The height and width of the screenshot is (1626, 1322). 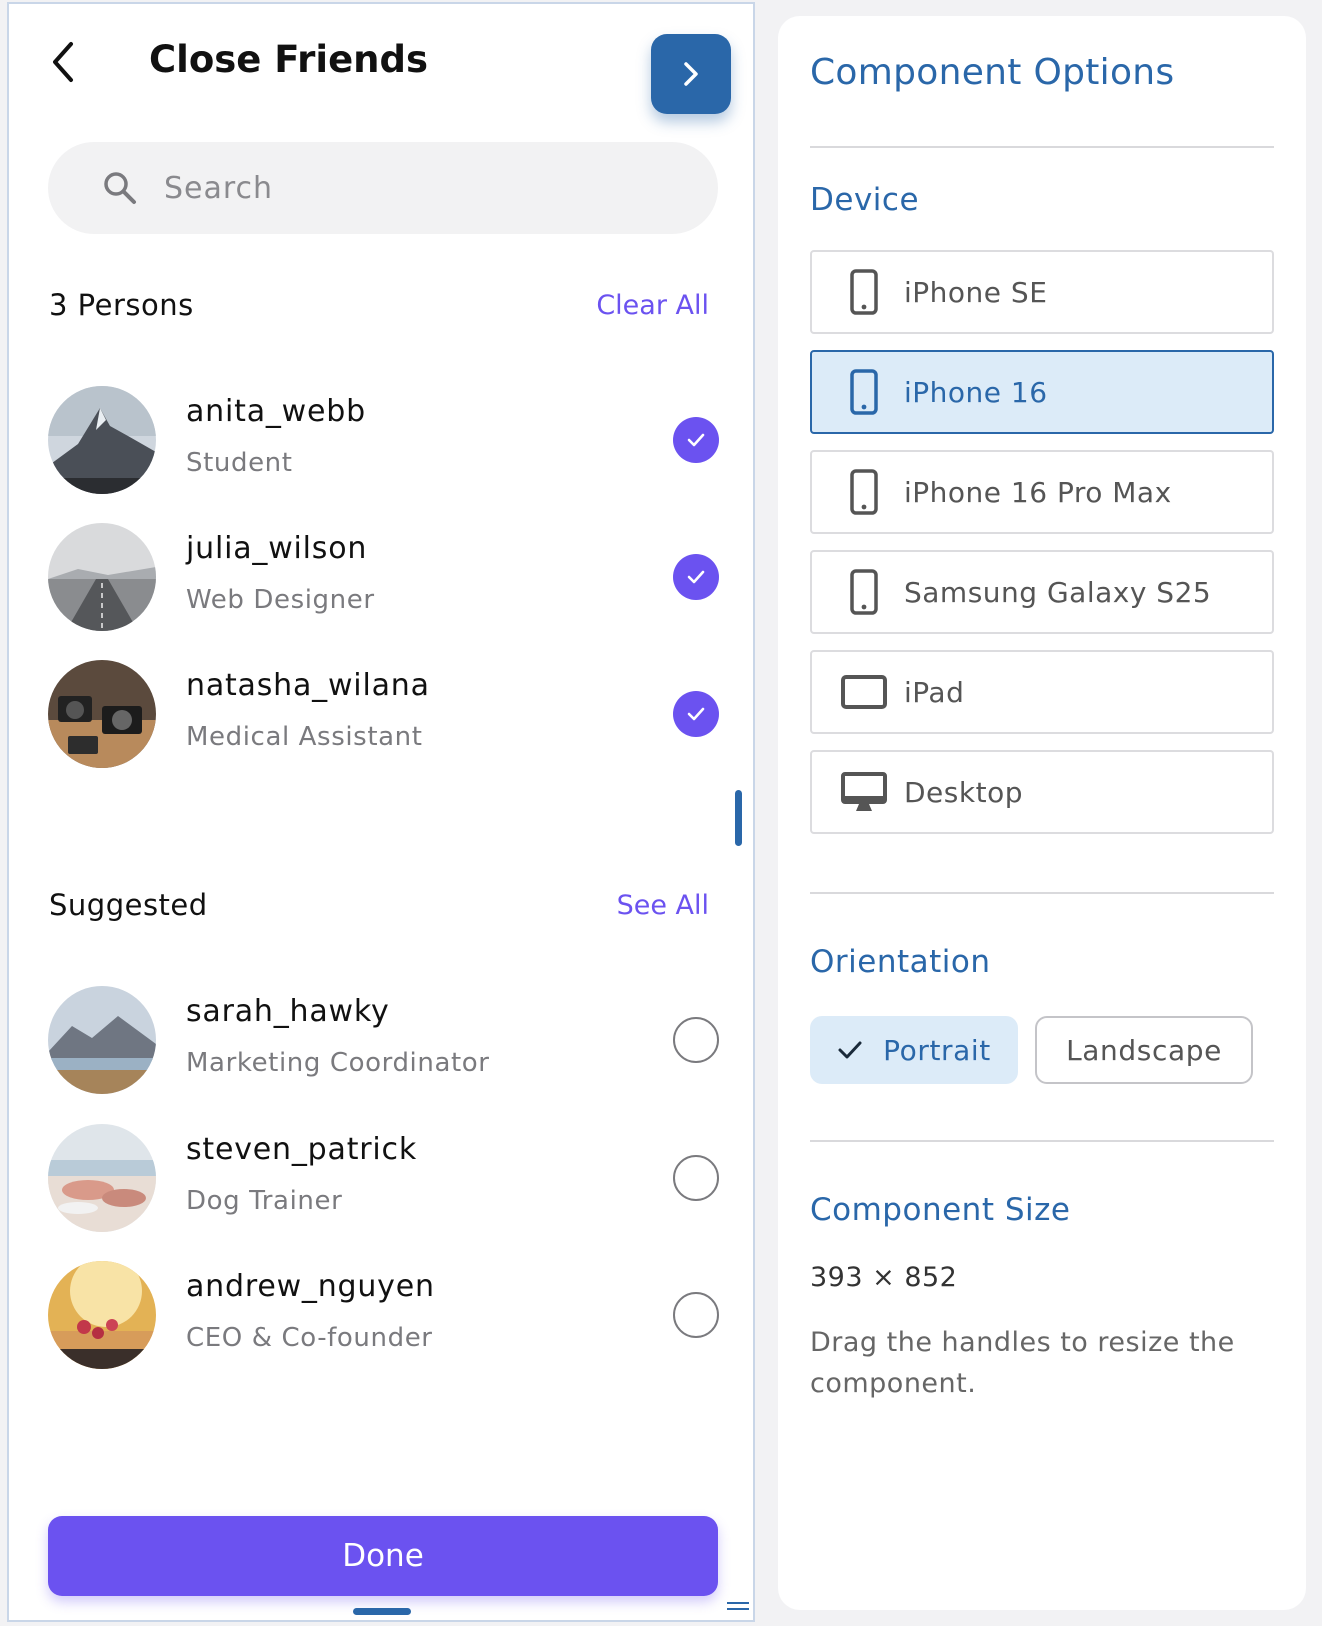 What do you see at coordinates (884, 1277) in the screenshot?
I see `size-value: 393 × 852` at bounding box center [884, 1277].